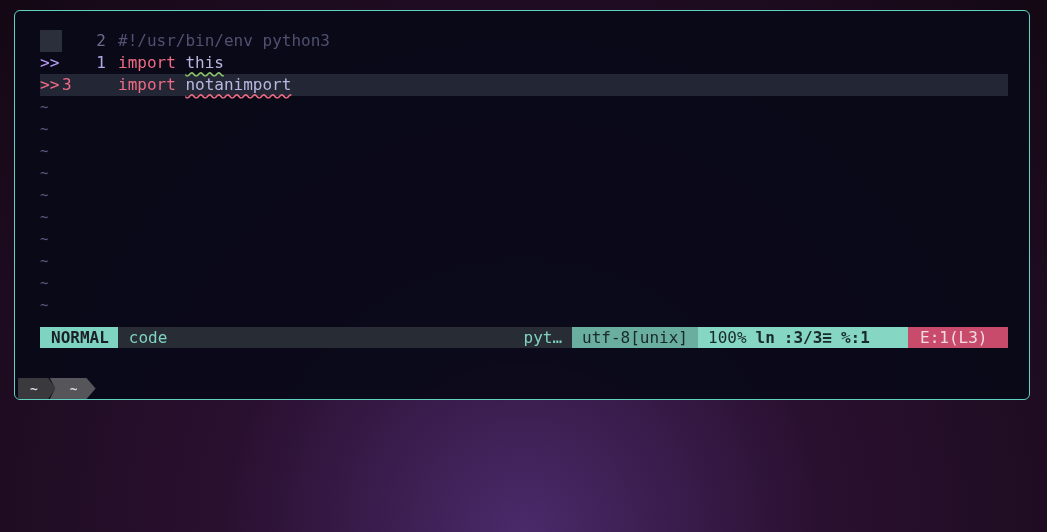 The height and width of the screenshot is (532, 1047). What do you see at coordinates (100, 63) in the screenshot?
I see `line-number: 1` at bounding box center [100, 63].